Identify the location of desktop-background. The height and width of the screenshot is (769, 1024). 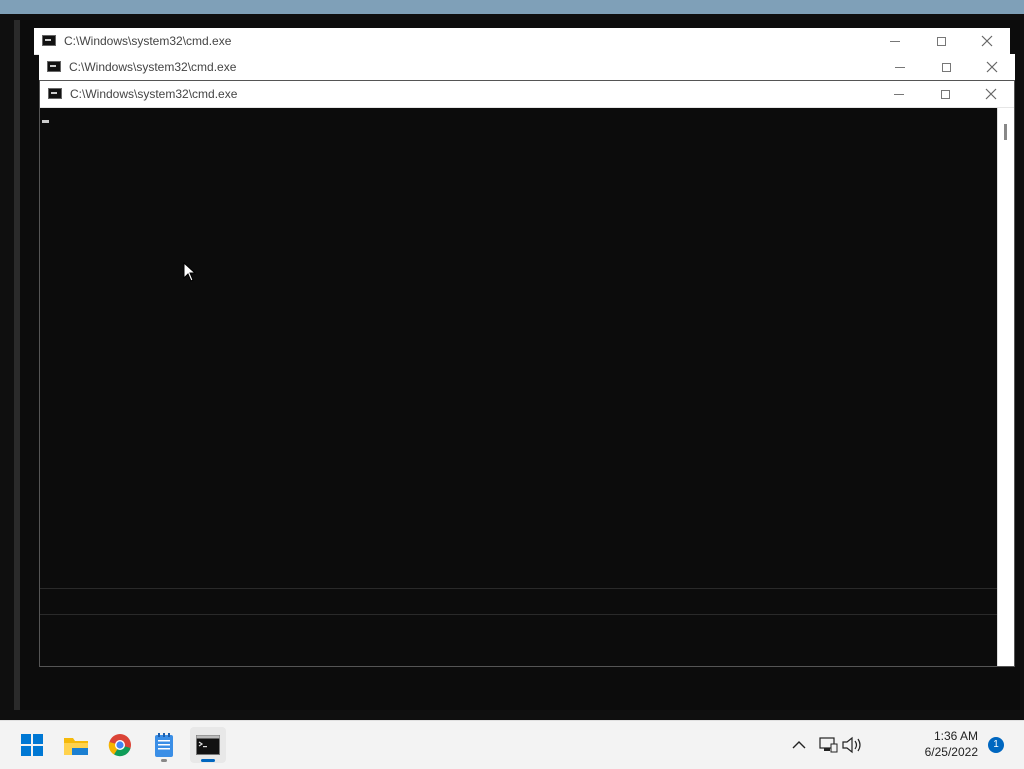
(512, 7).